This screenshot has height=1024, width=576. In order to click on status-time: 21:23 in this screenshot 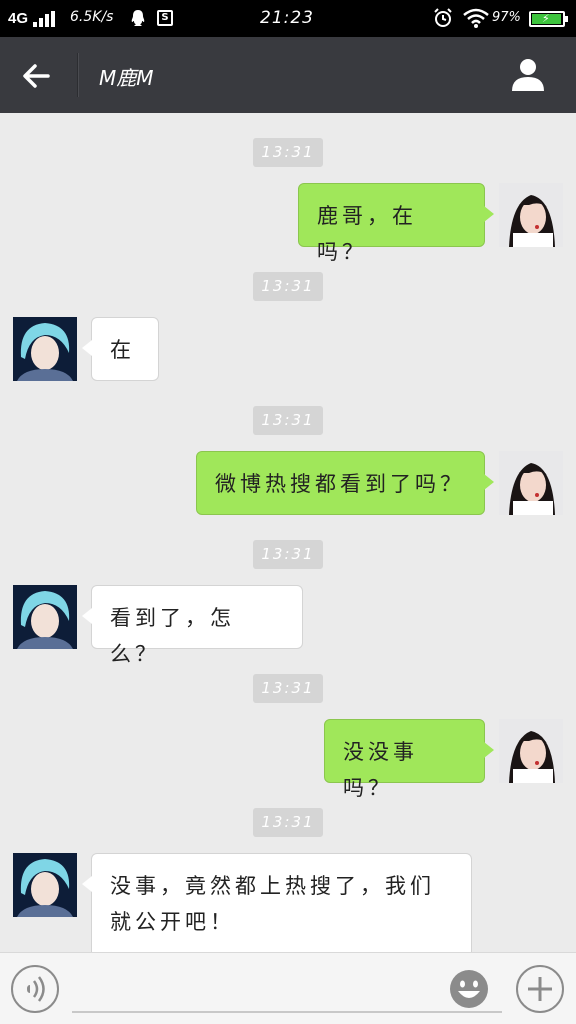, I will do `click(287, 18)`.